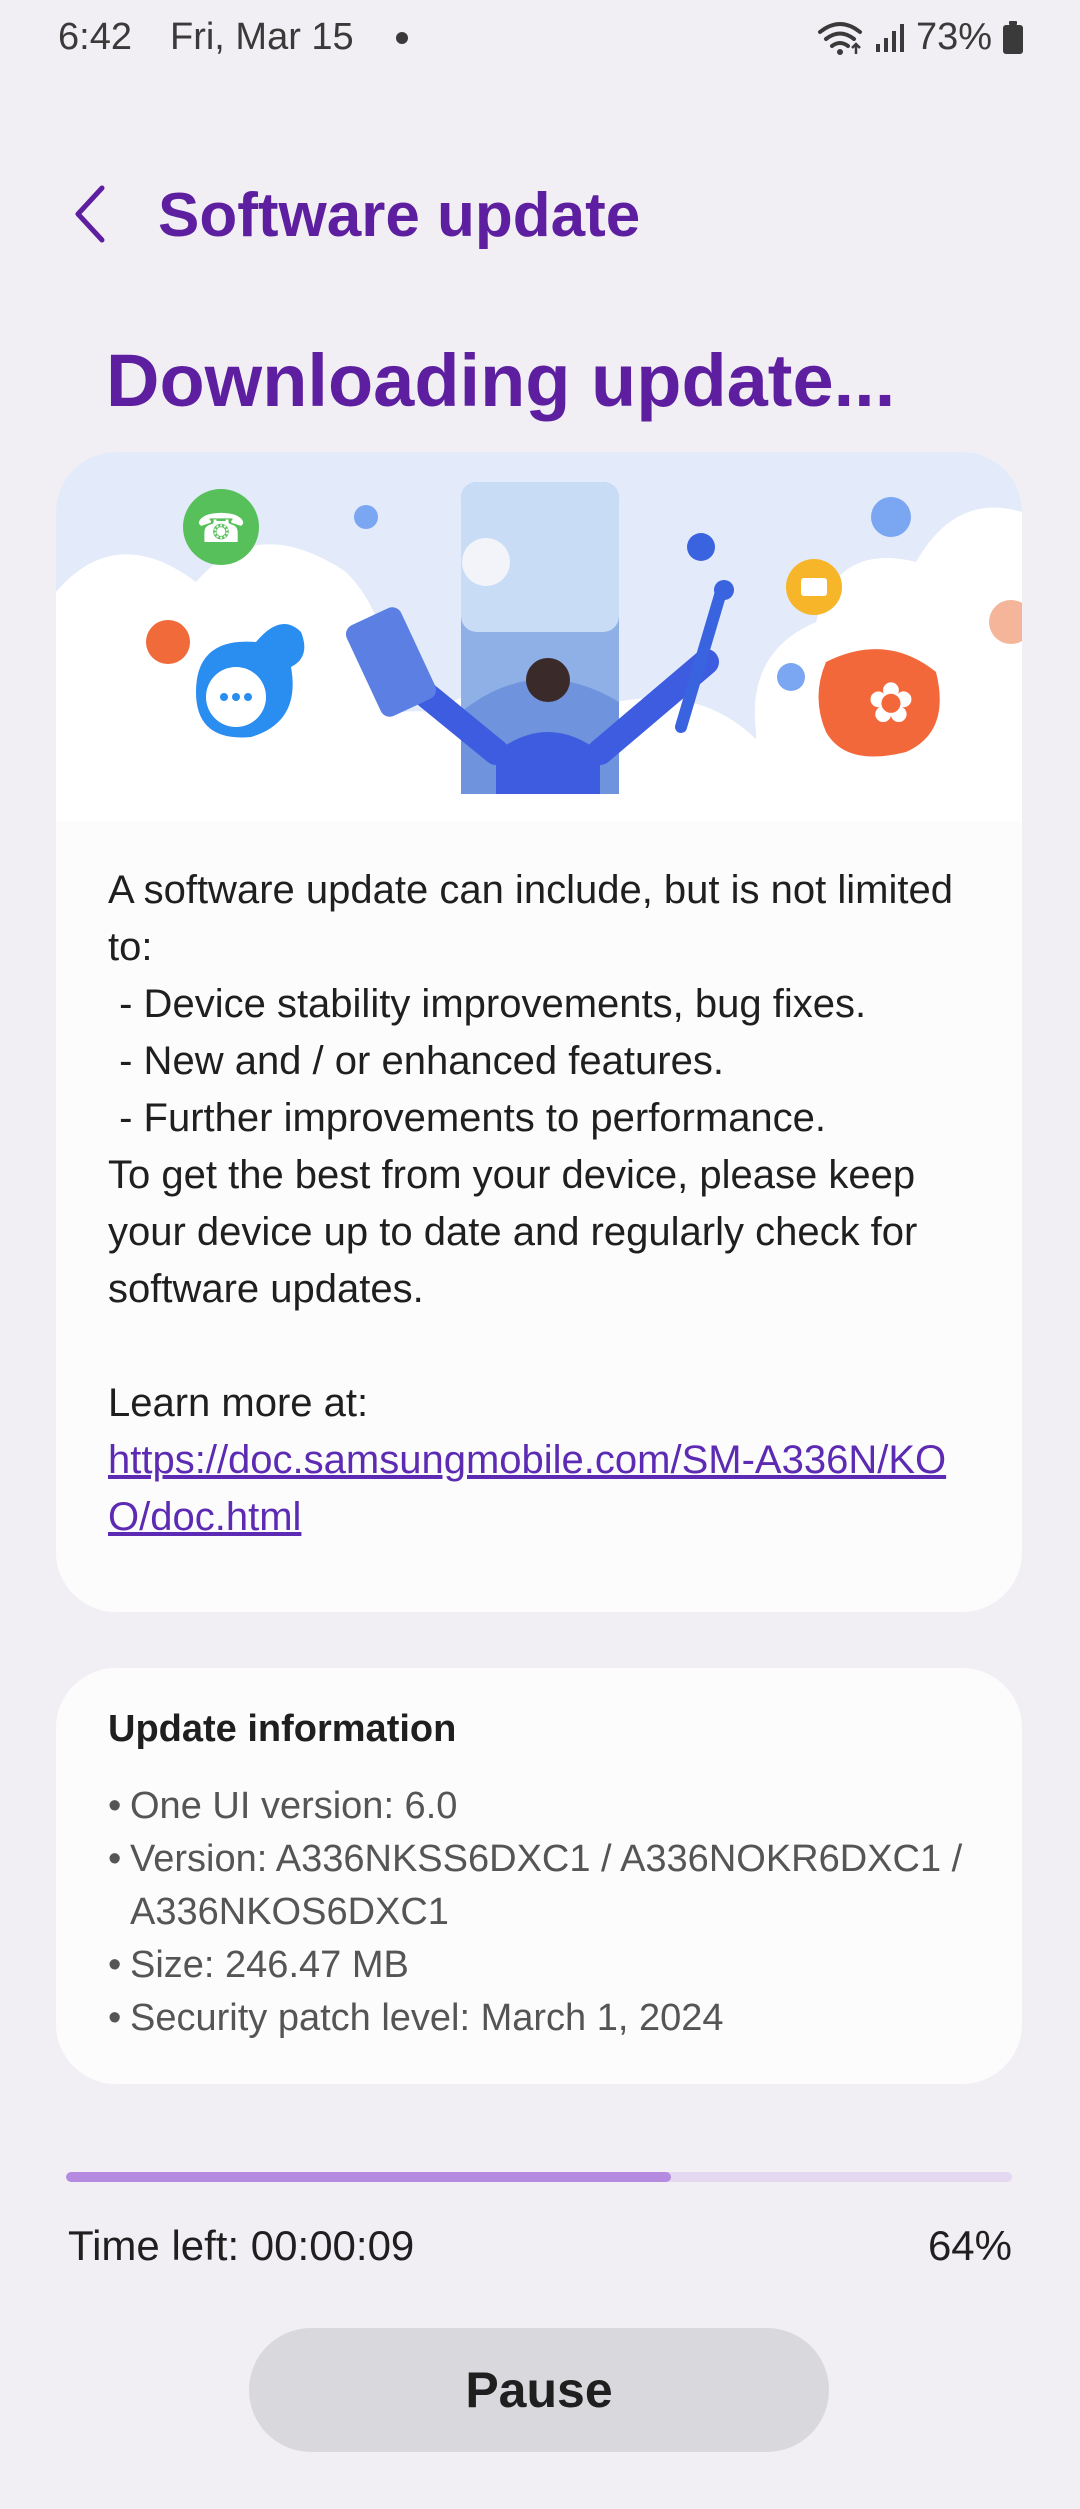 The height and width of the screenshot is (2509, 1080). What do you see at coordinates (399, 215) in the screenshot?
I see `page-title: Software update` at bounding box center [399, 215].